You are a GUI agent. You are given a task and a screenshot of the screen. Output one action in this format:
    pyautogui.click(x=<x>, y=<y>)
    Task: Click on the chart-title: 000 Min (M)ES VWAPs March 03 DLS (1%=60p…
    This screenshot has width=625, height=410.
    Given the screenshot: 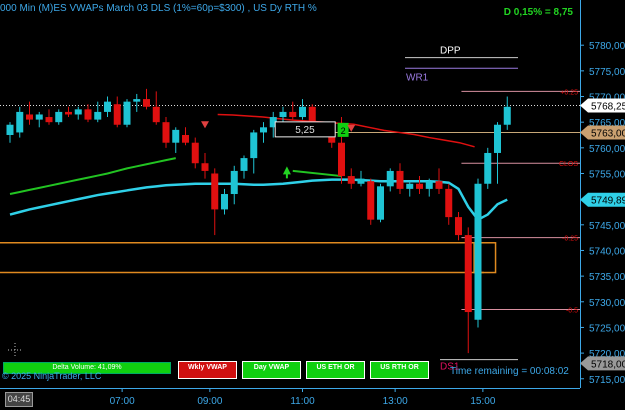 What is the action you would take?
    pyautogui.click(x=158, y=8)
    